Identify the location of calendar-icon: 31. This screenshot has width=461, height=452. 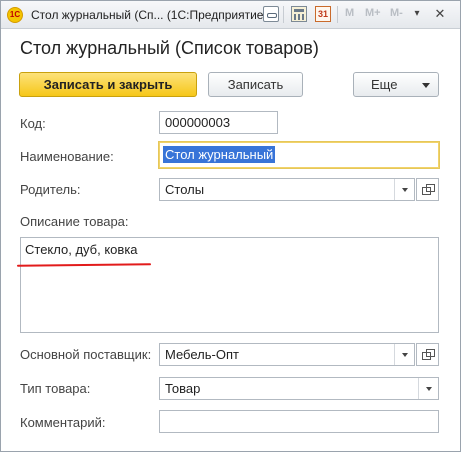
(323, 14).